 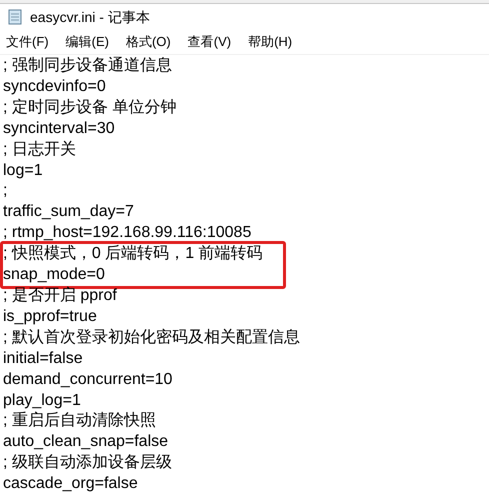 I want to click on menu-item: 格式(O), so click(x=148, y=42).